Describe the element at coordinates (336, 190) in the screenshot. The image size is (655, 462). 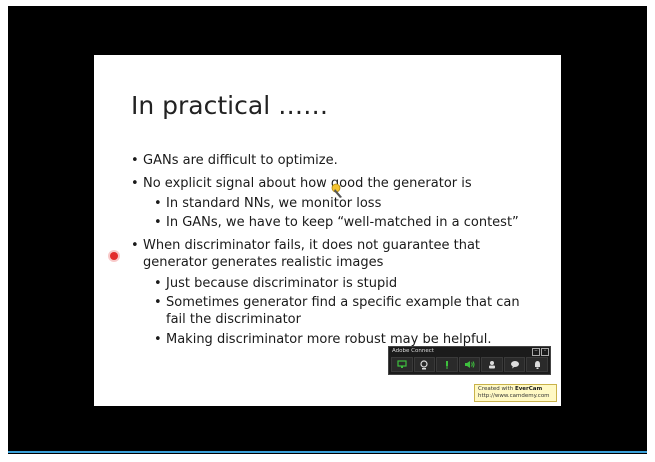
I see `pen-cursor-icon` at that location.